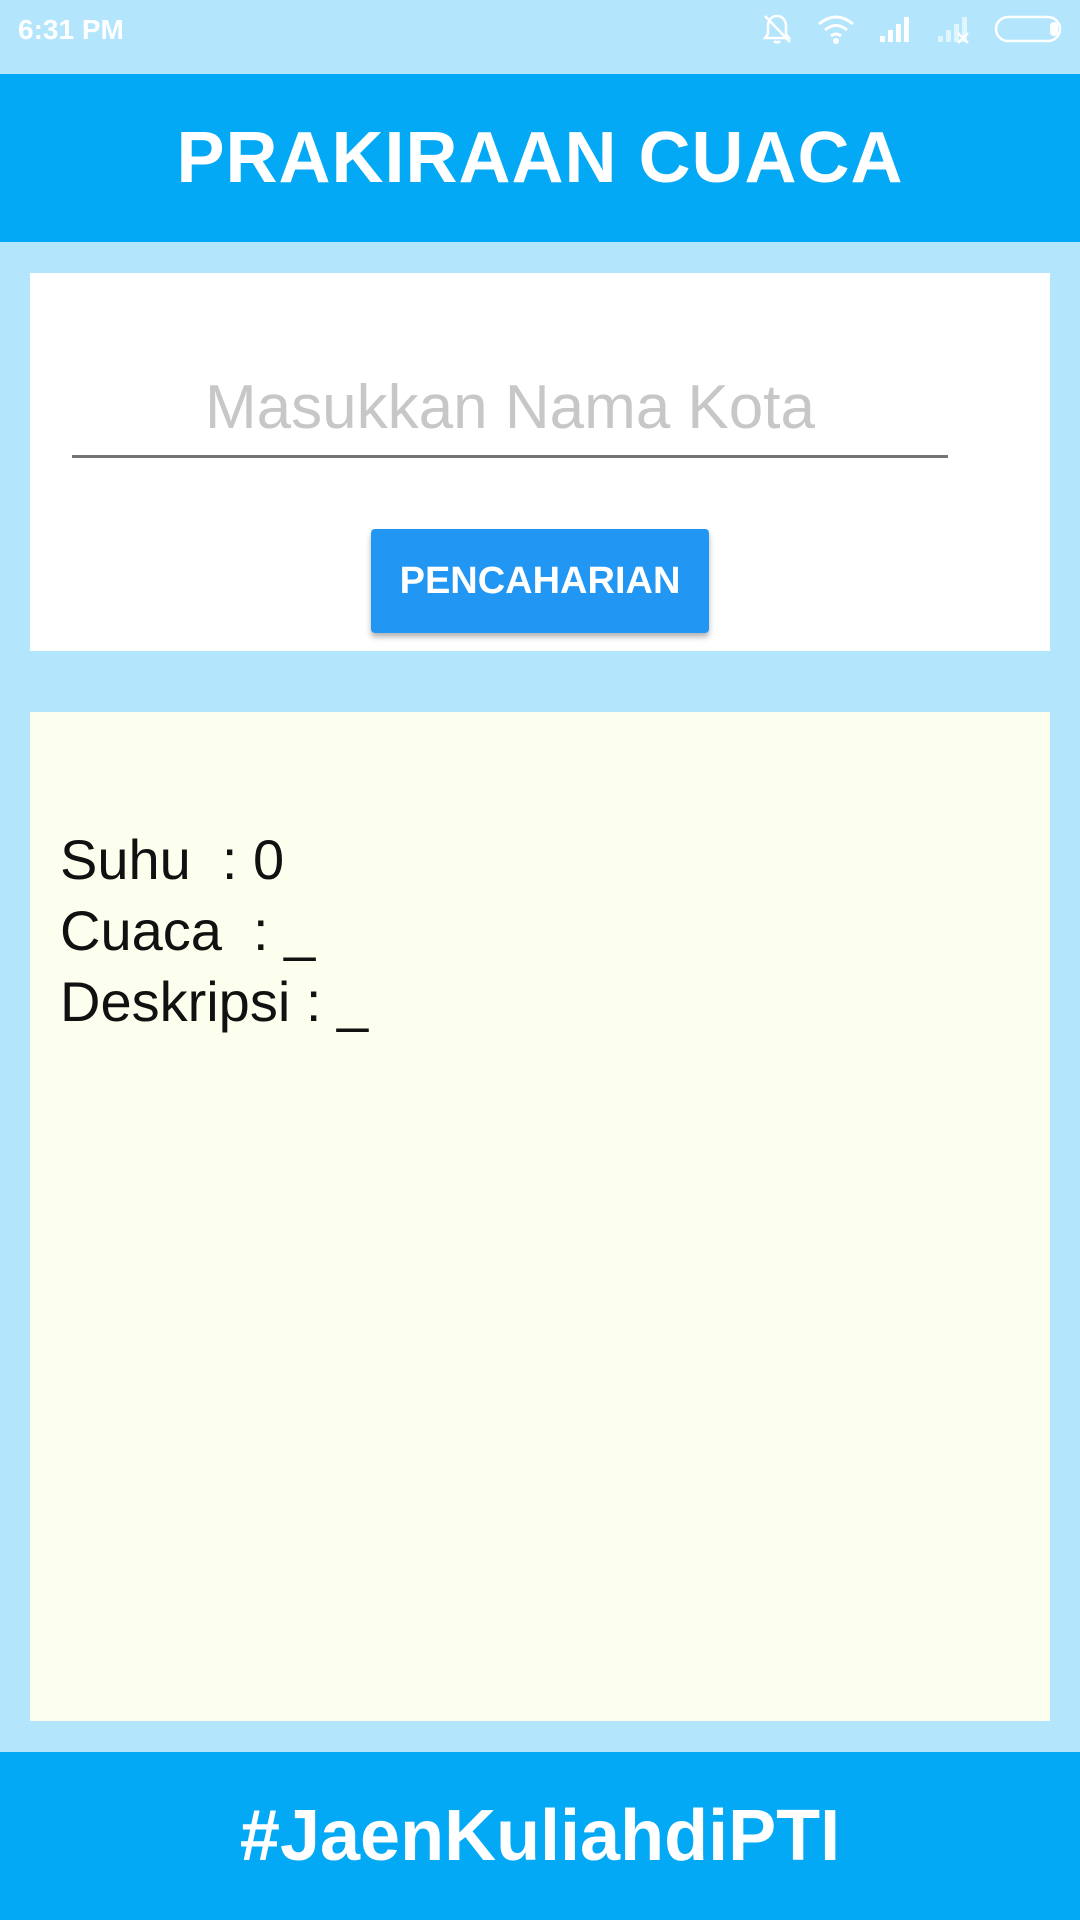  What do you see at coordinates (896, 31) in the screenshot?
I see `signal-icon` at bounding box center [896, 31].